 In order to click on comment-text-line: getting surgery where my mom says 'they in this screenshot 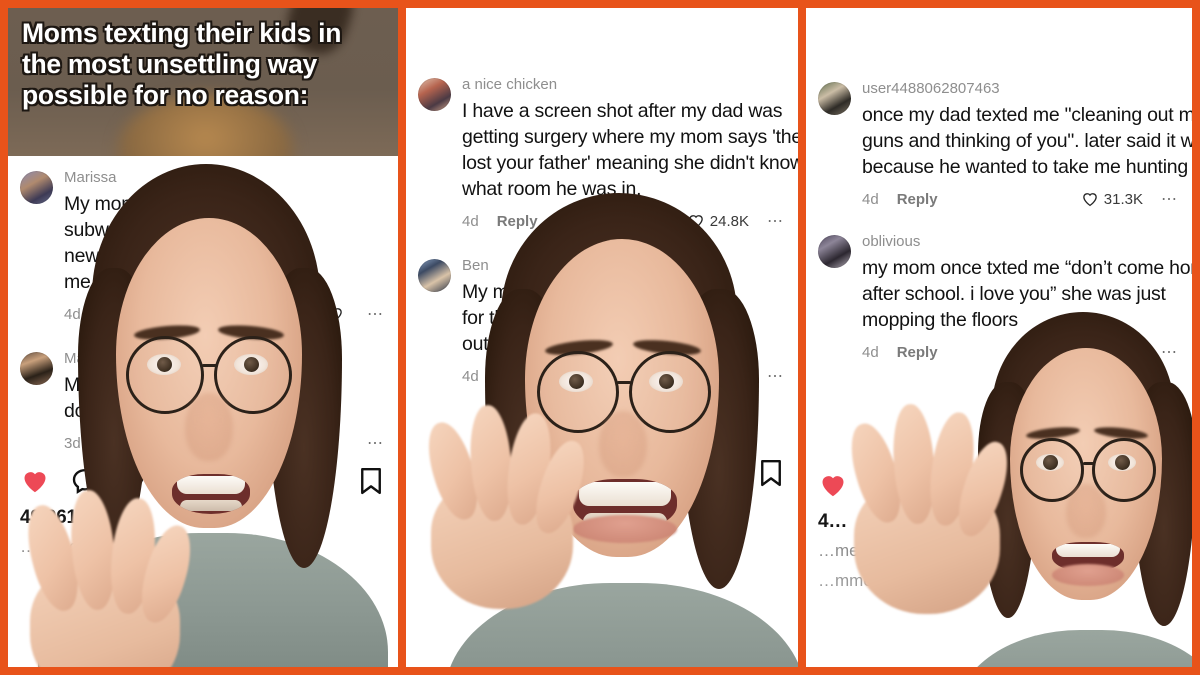, I will do `click(630, 136)`.